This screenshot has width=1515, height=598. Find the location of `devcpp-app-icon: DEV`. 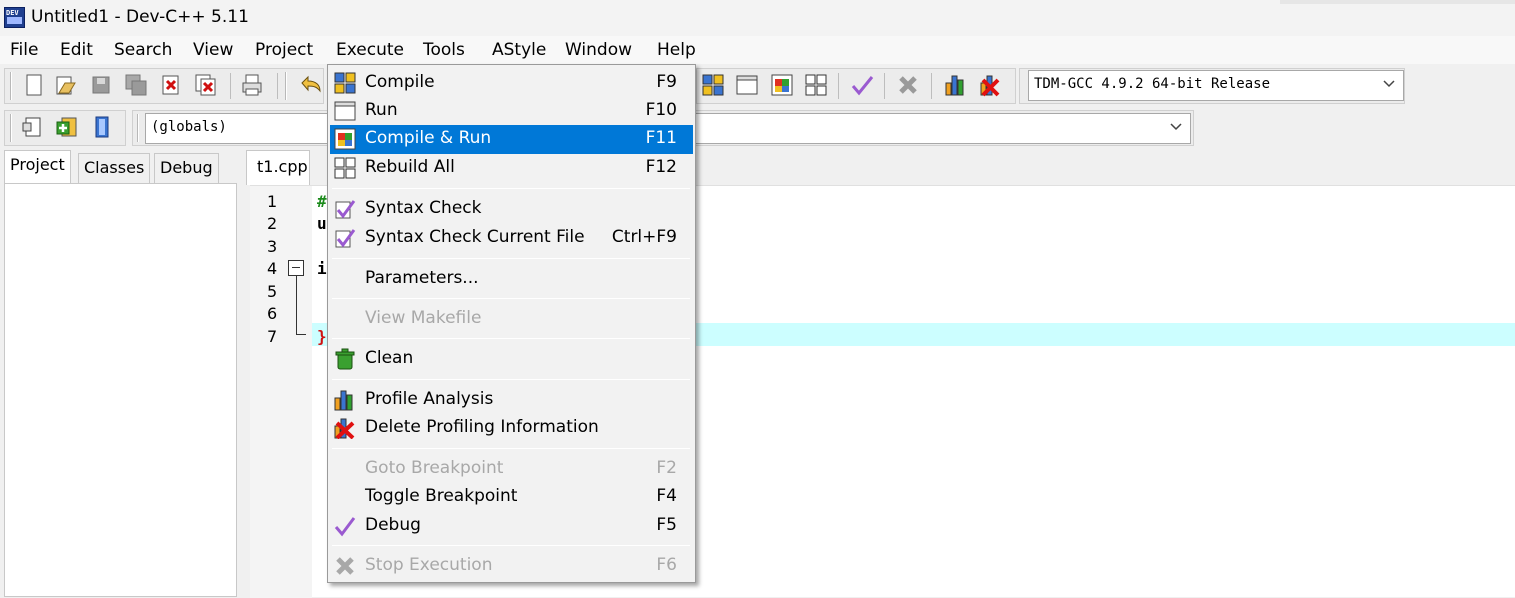

devcpp-app-icon: DEV is located at coordinates (14, 17).